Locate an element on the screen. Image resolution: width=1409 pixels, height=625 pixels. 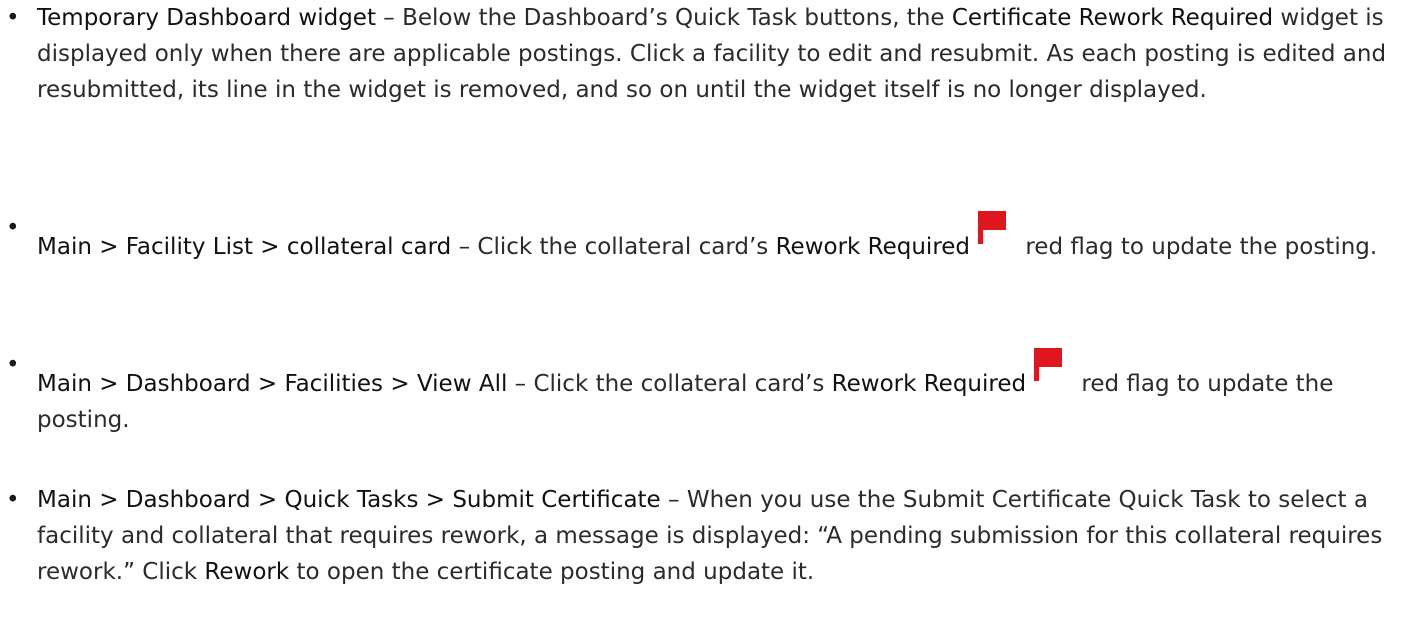
term-temporary-dashboard-widget: Temporary Dashboard widget is located at coordinates (206, 18).